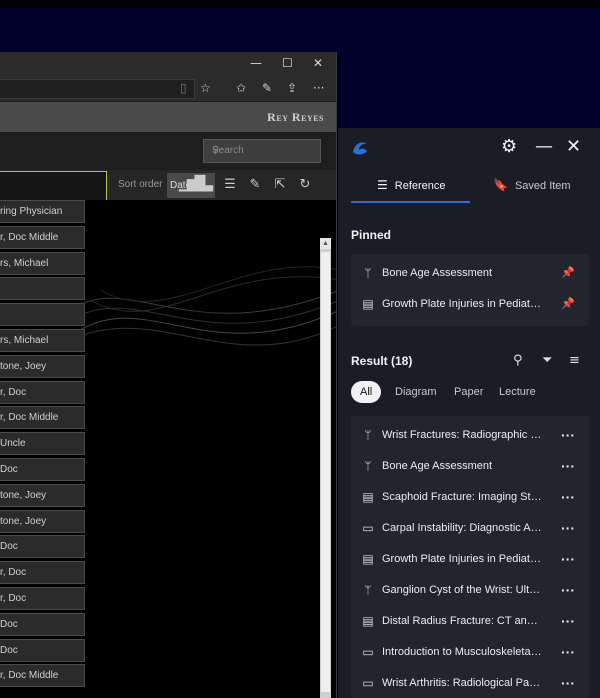 The image size is (600, 698). I want to click on filter-chip-diagram: Diagram, so click(416, 392).